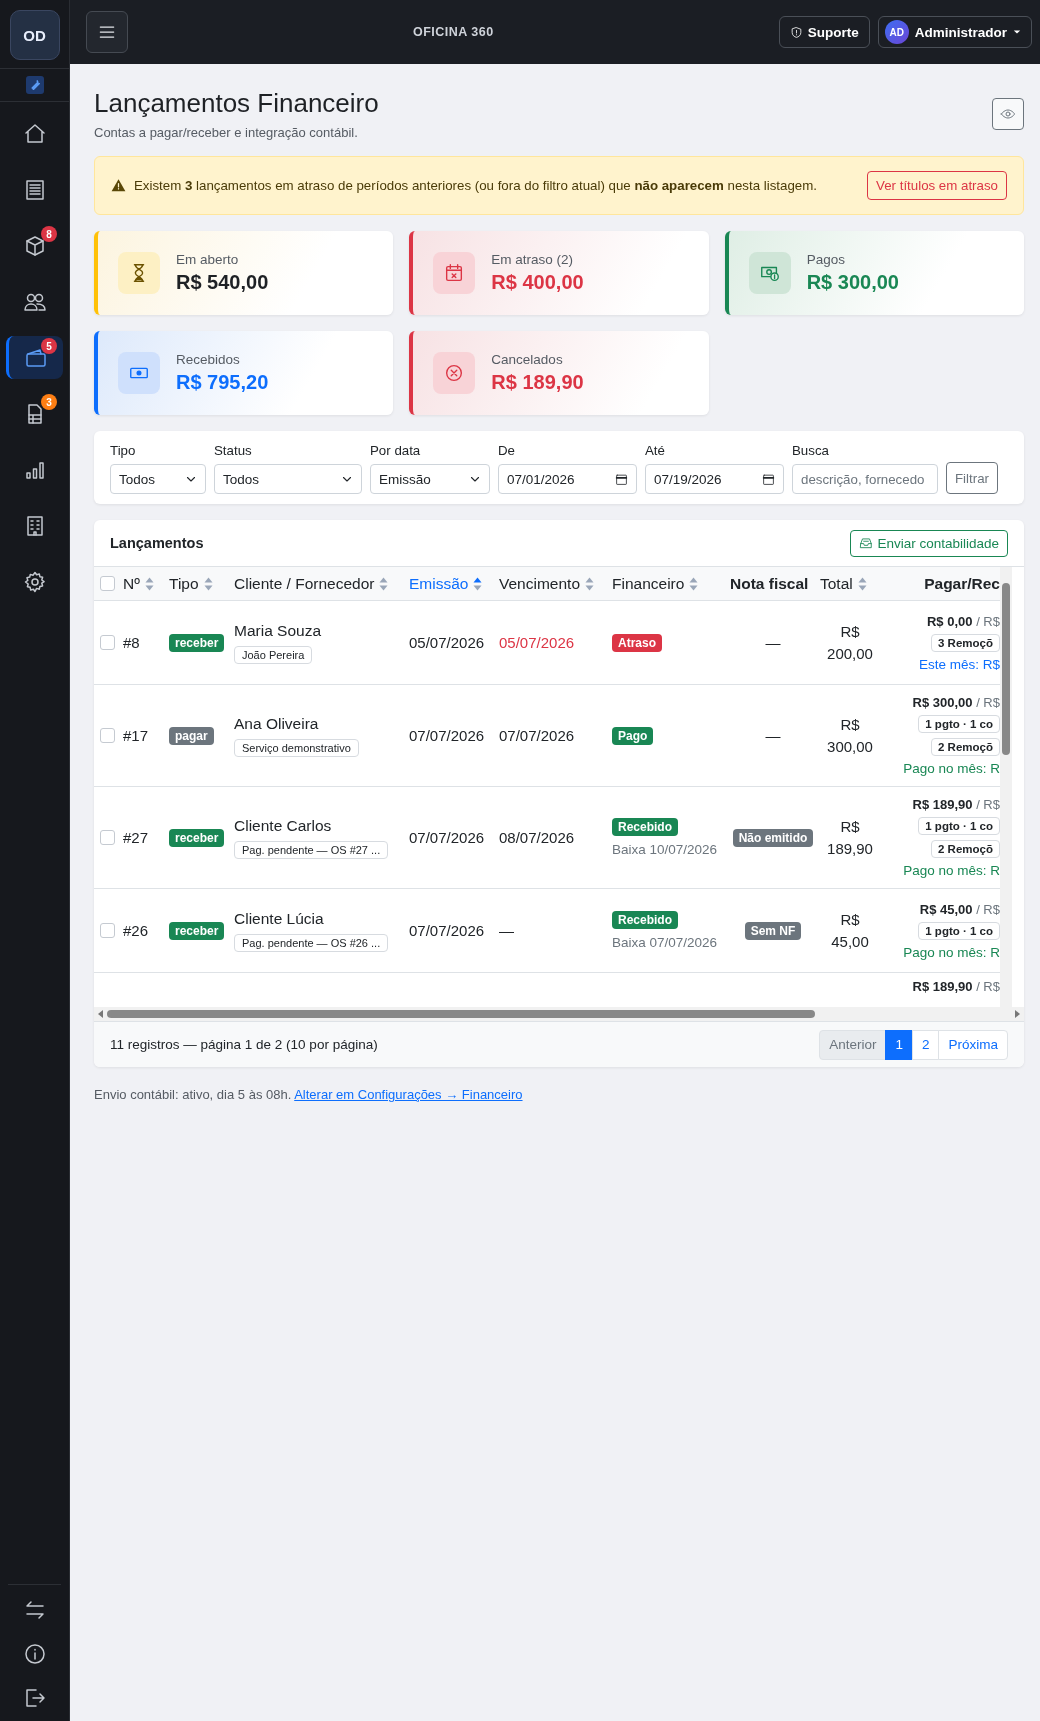 The image size is (1040, 1721). Describe the element at coordinates (233, 450) in the screenshot. I see `field-label: Status` at that location.